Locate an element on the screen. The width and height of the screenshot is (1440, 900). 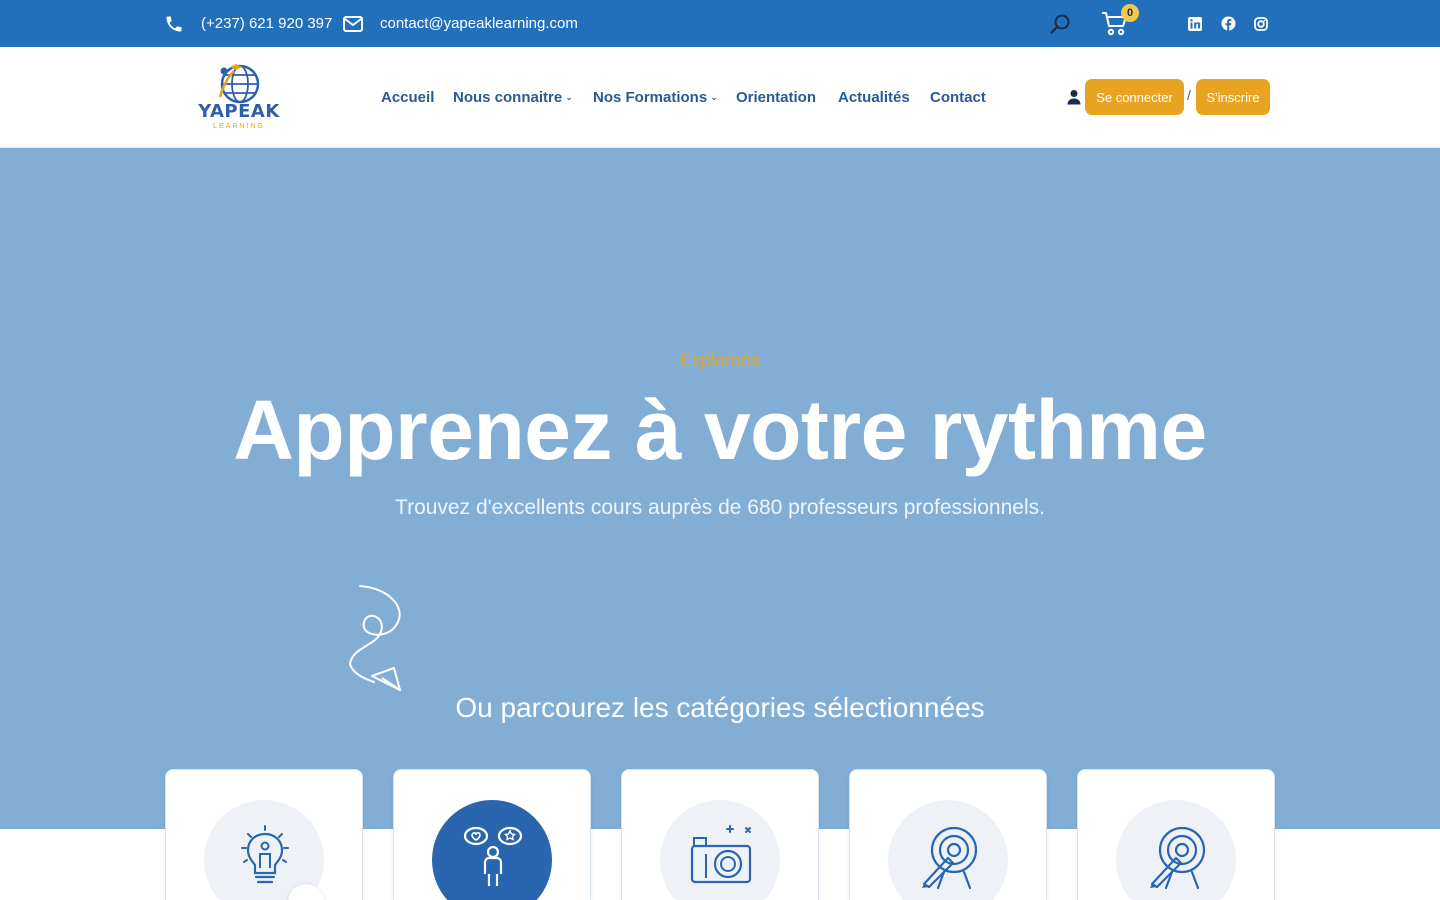
site-logo: YAPEAK LEARNING is located at coordinates (239, 97).